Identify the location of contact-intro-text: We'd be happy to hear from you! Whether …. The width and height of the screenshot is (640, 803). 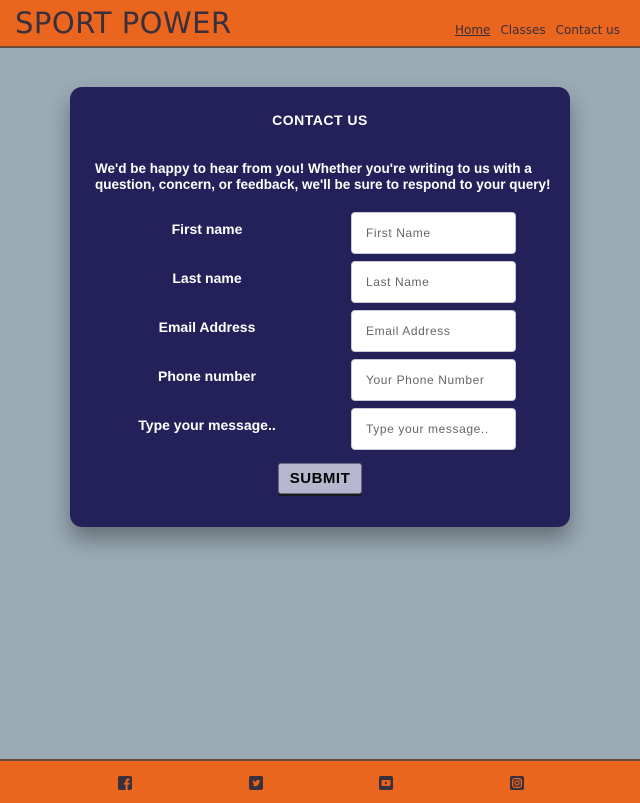
(323, 176).